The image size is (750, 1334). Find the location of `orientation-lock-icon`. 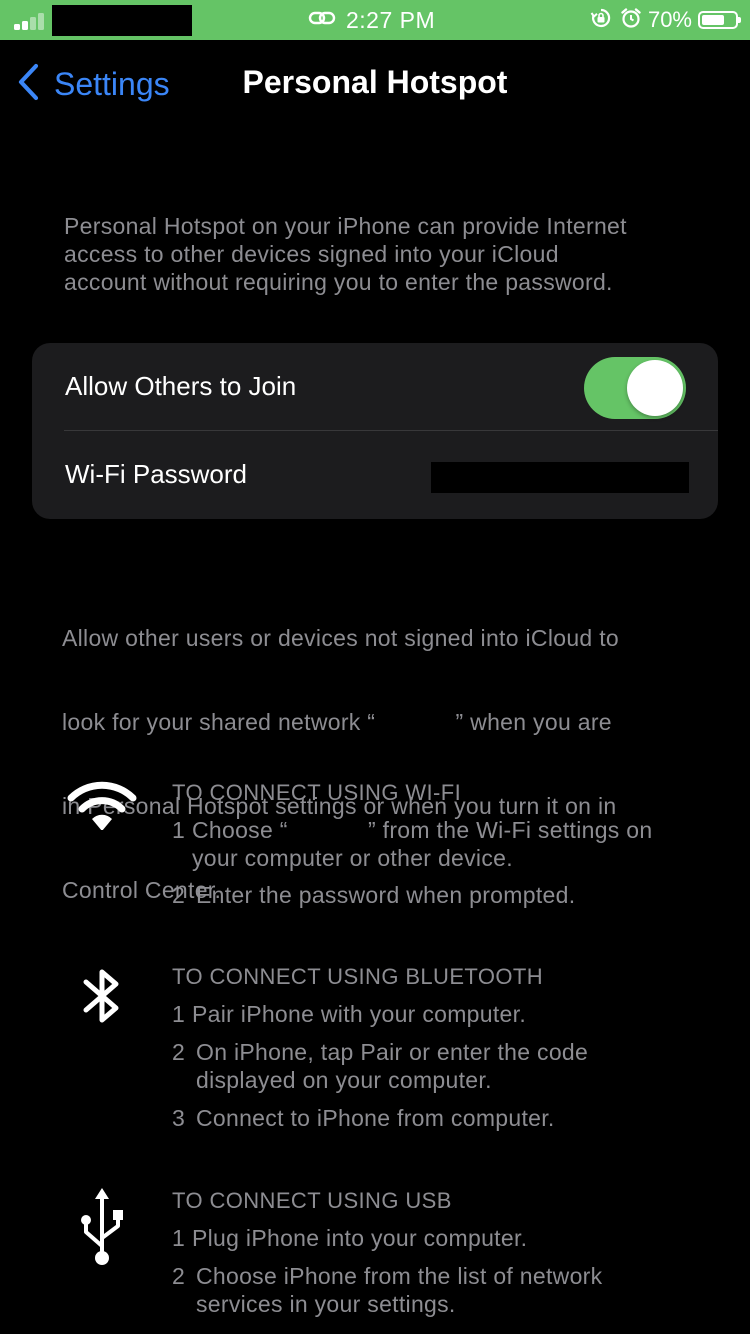

orientation-lock-icon is located at coordinates (601, 20).